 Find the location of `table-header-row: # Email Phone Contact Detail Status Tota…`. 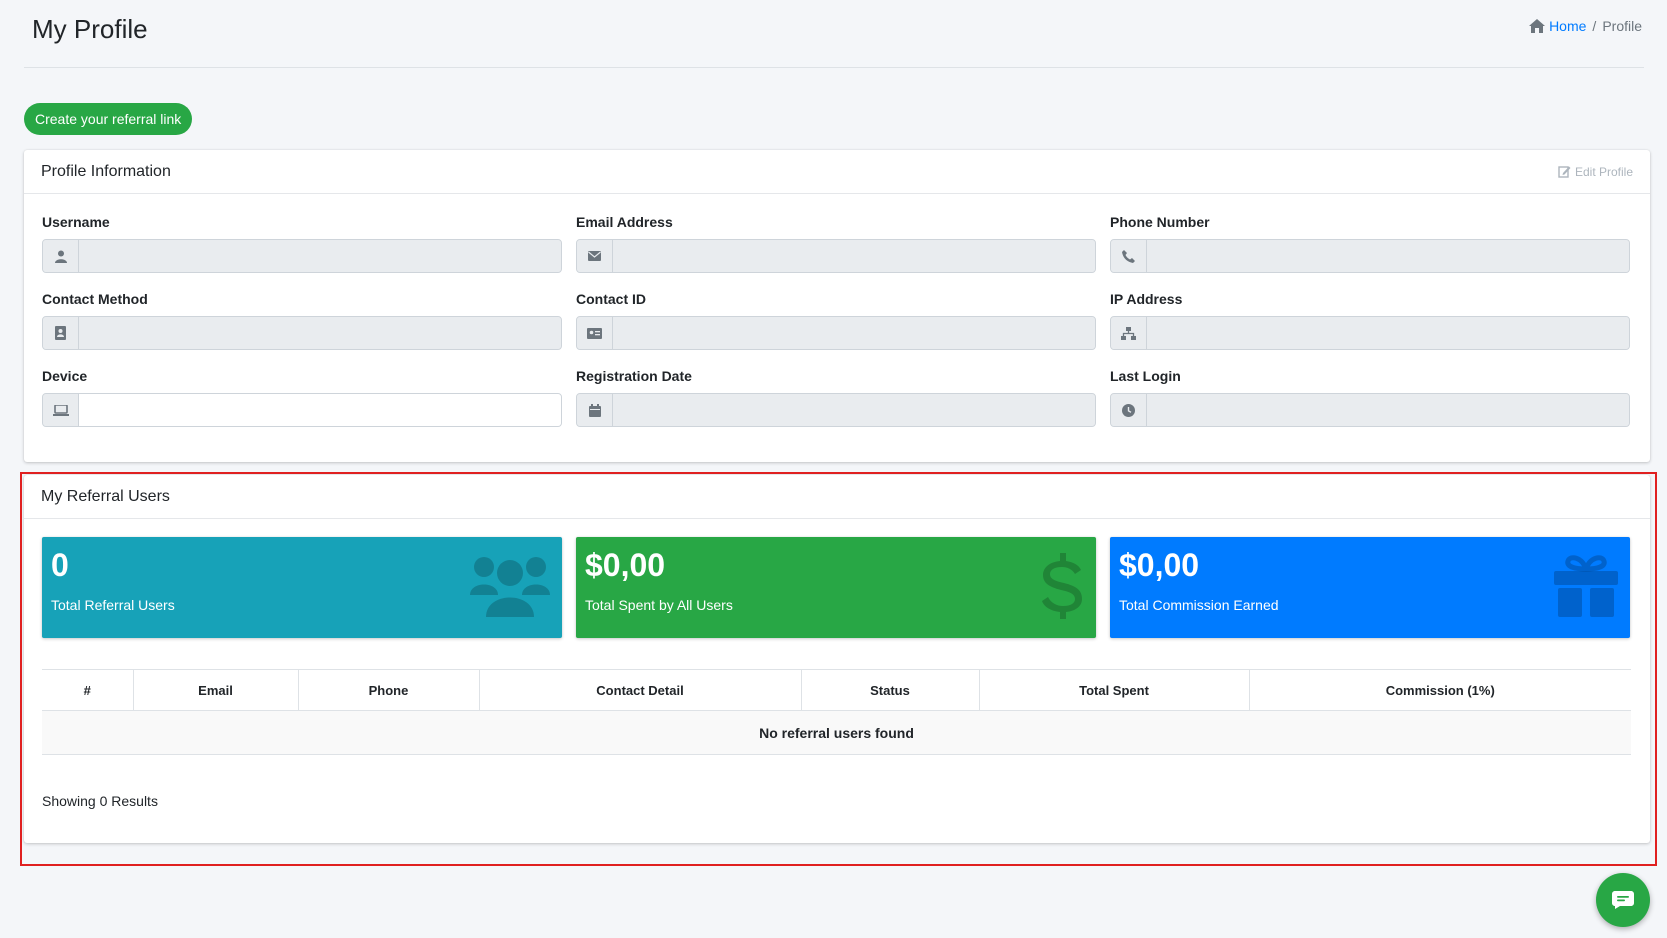

table-header-row: # Email Phone Contact Detail Status Tota… is located at coordinates (836, 690).